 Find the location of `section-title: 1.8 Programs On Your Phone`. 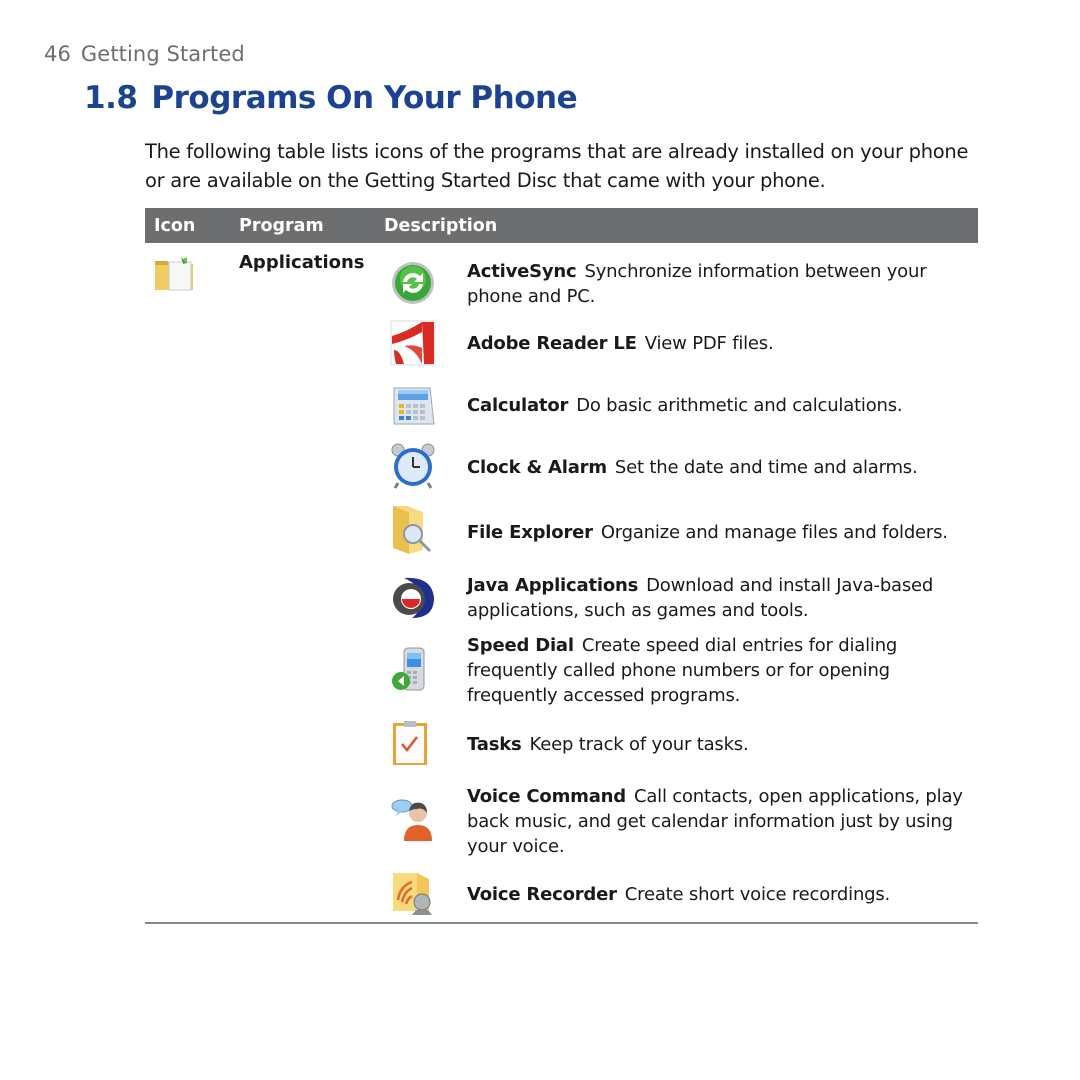

section-title: 1.8 Programs On Your Phone is located at coordinates (331, 98).